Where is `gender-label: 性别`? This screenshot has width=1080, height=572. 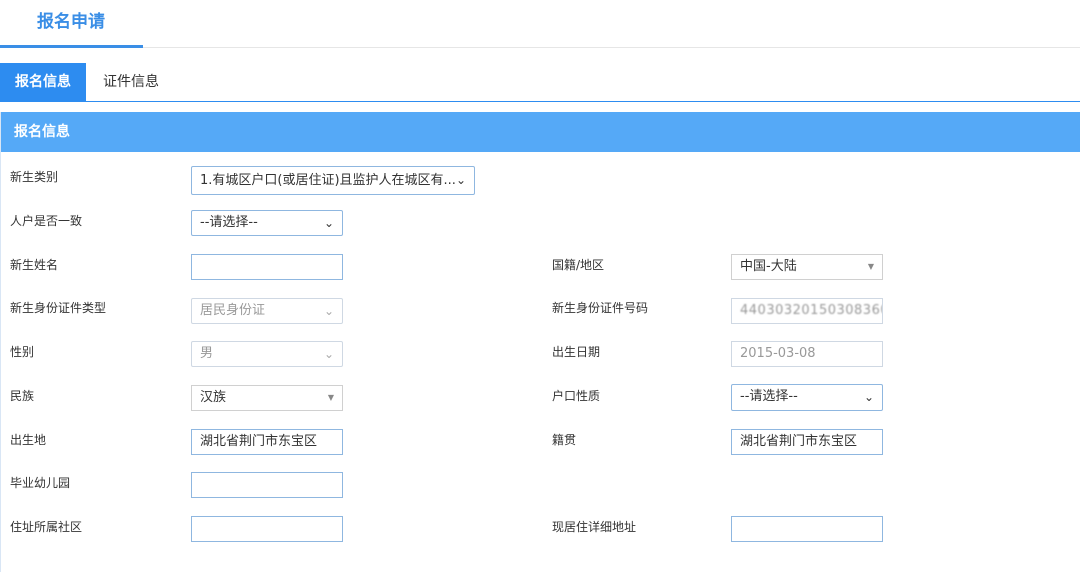 gender-label: 性别 is located at coordinates (22, 352).